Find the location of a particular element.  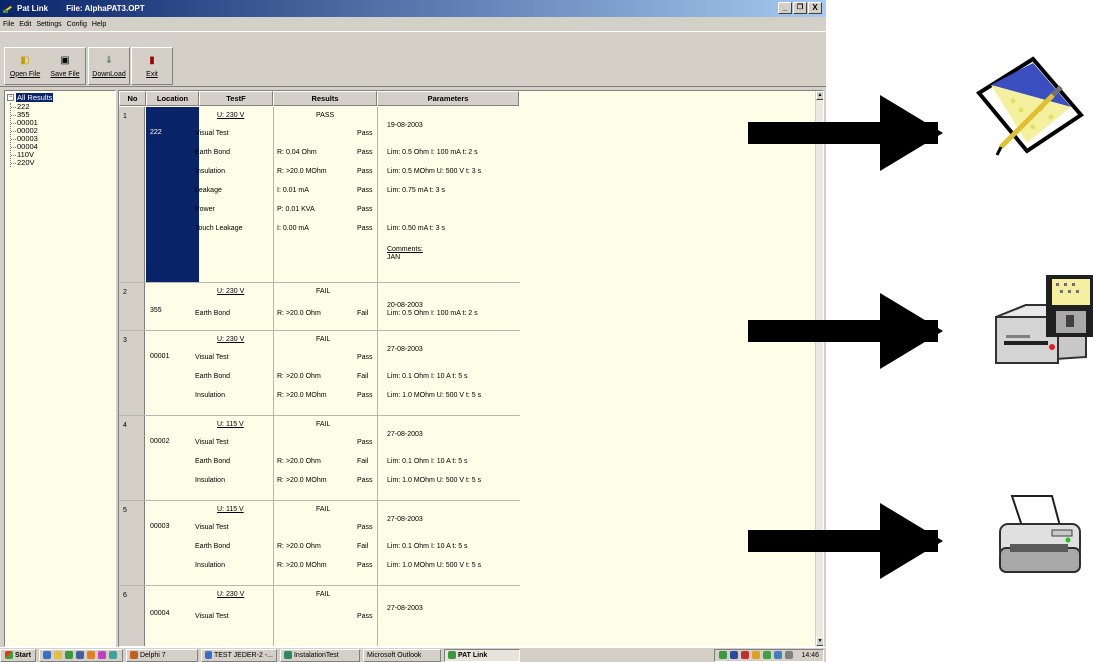

download-button-group: ⇓ DownLoad is located at coordinates (109, 66).